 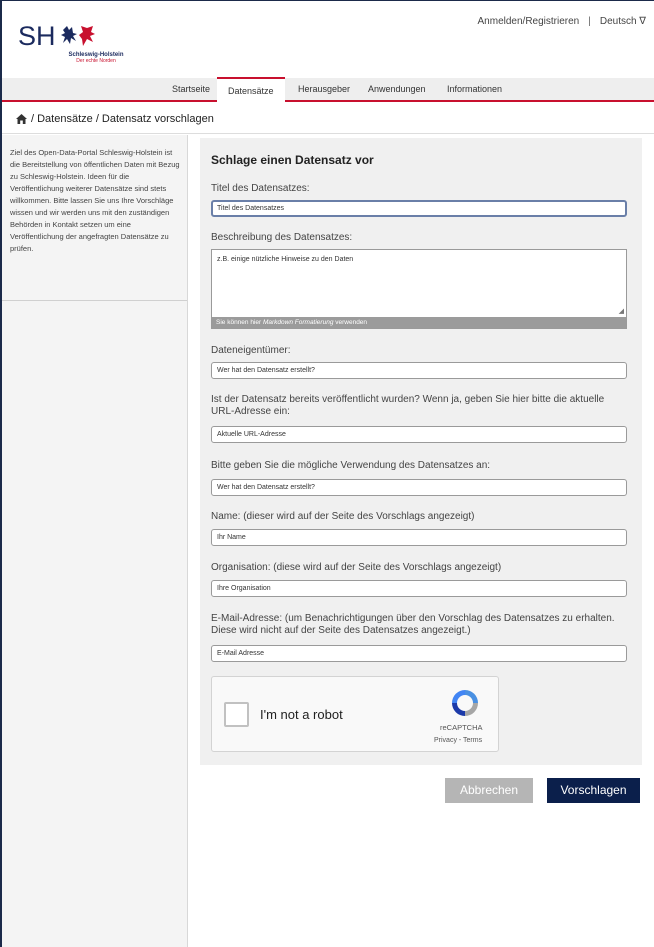 I want to click on nav-datensaetze: Datensätze, so click(x=251, y=89).